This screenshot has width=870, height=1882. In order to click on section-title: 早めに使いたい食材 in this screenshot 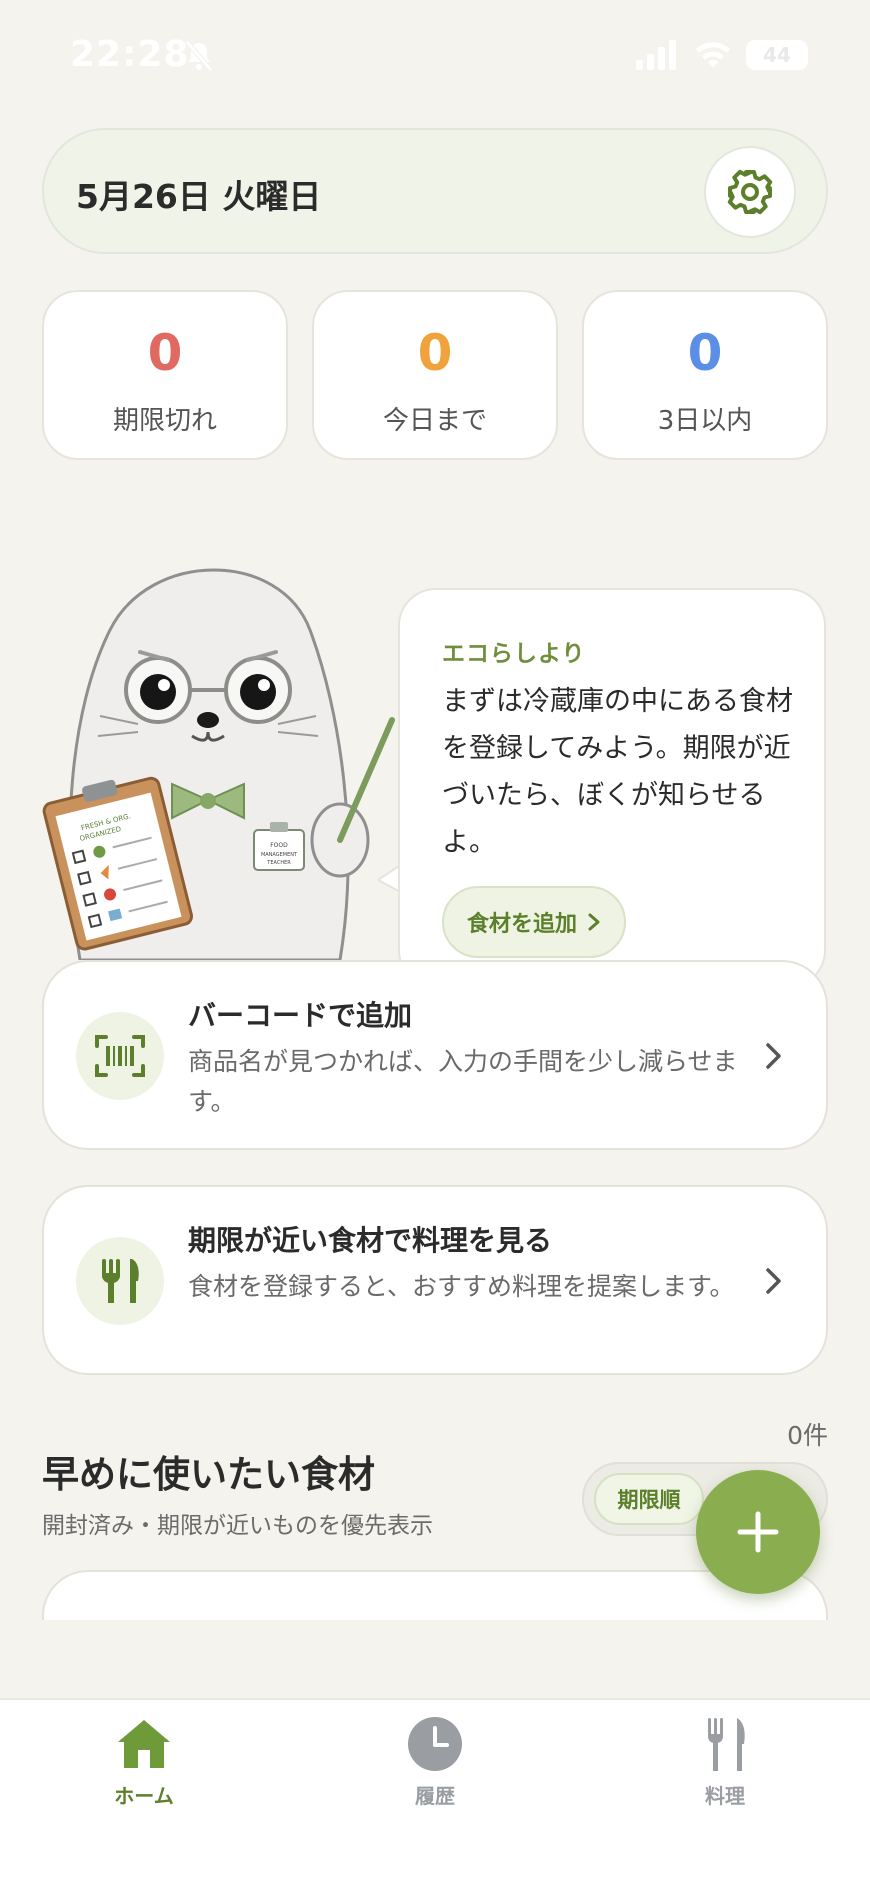, I will do `click(208, 1474)`.